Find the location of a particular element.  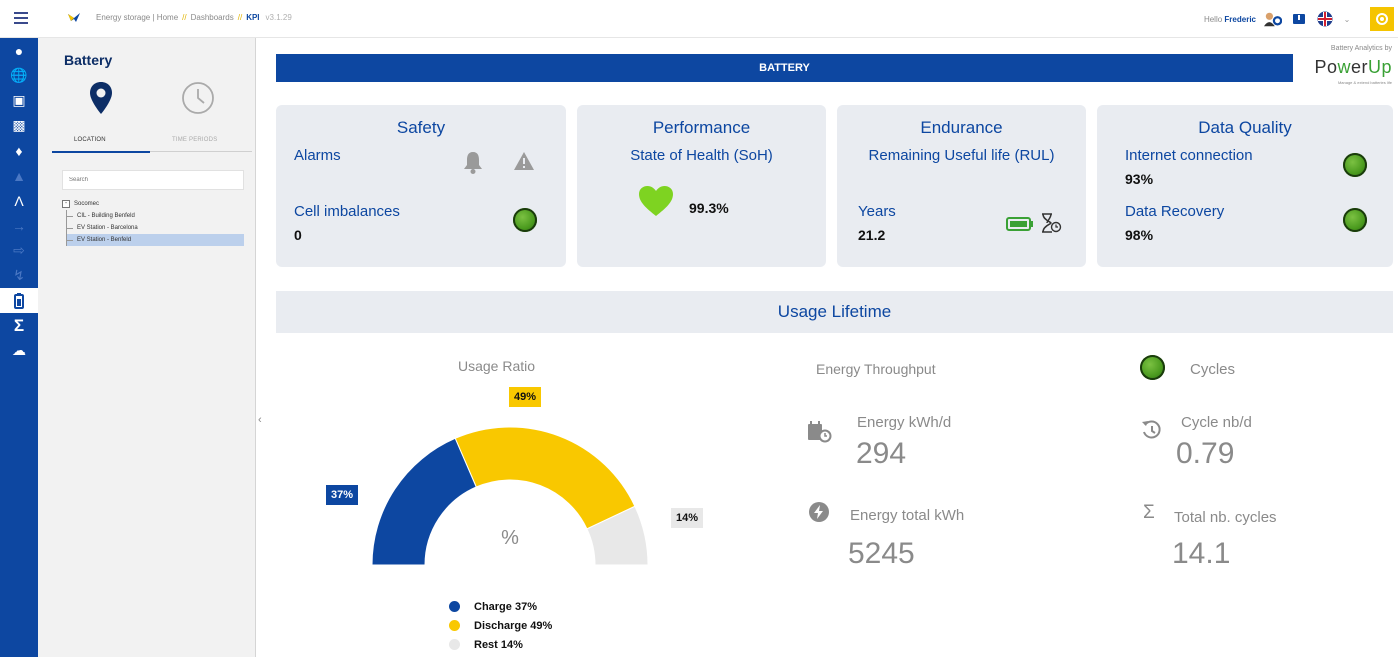

alarms-label: Alarms is located at coordinates (317, 155).